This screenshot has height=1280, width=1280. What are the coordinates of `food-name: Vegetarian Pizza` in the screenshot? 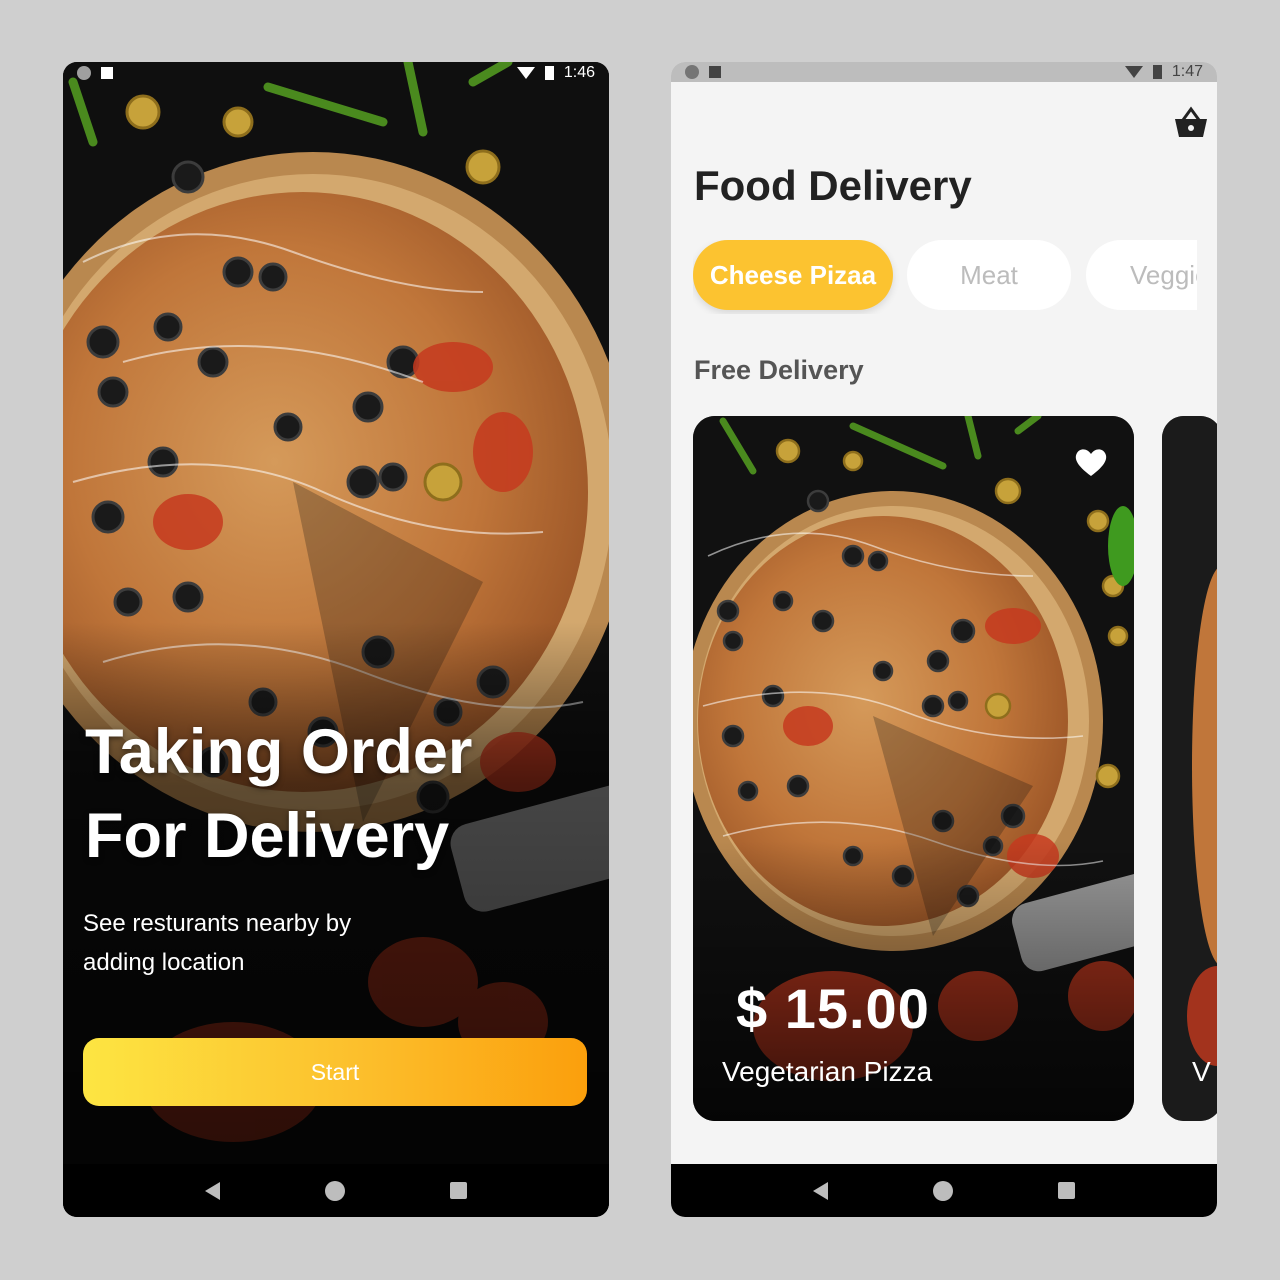 It's located at (827, 1071).